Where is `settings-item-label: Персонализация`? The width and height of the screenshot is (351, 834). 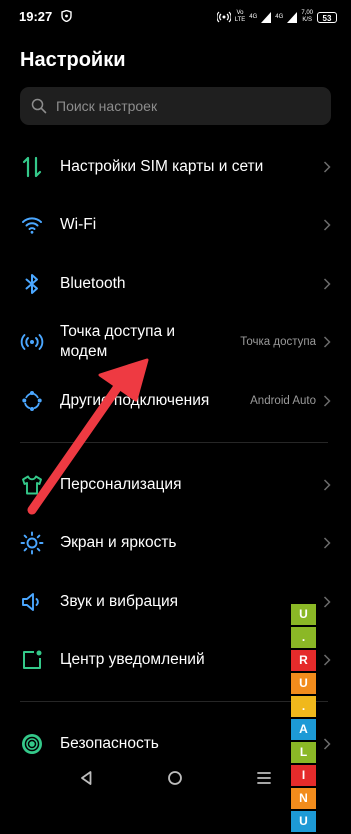
settings-item-label: Персонализация is located at coordinates (121, 484).